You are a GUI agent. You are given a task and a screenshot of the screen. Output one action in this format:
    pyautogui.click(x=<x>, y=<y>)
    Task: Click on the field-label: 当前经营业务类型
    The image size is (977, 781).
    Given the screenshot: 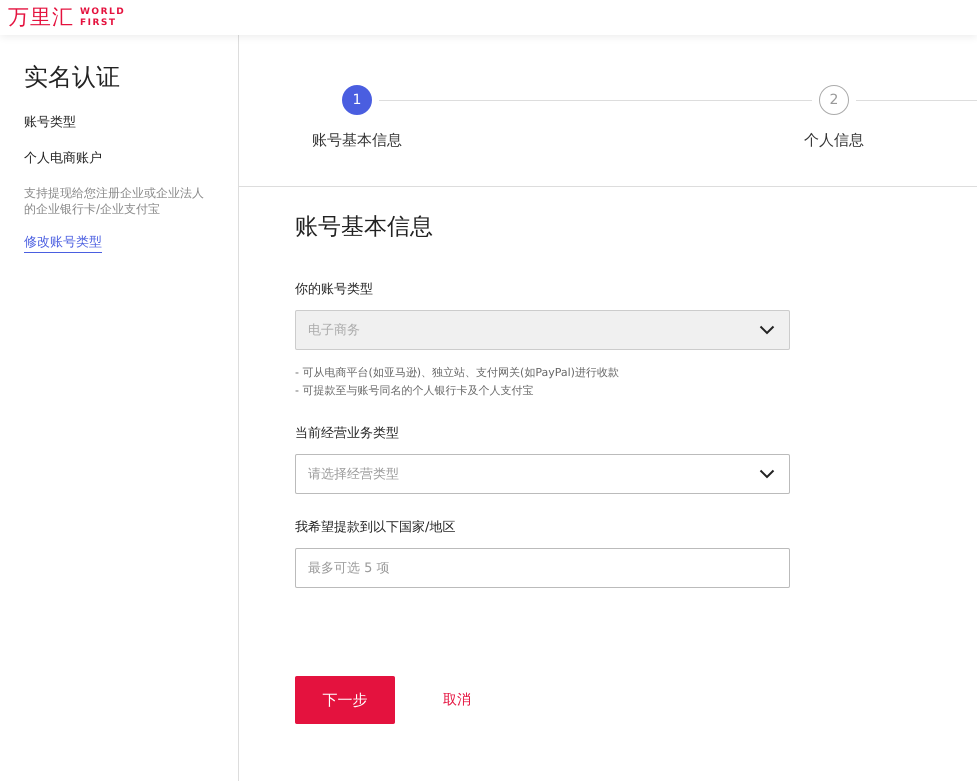 What is the action you would take?
    pyautogui.click(x=347, y=433)
    